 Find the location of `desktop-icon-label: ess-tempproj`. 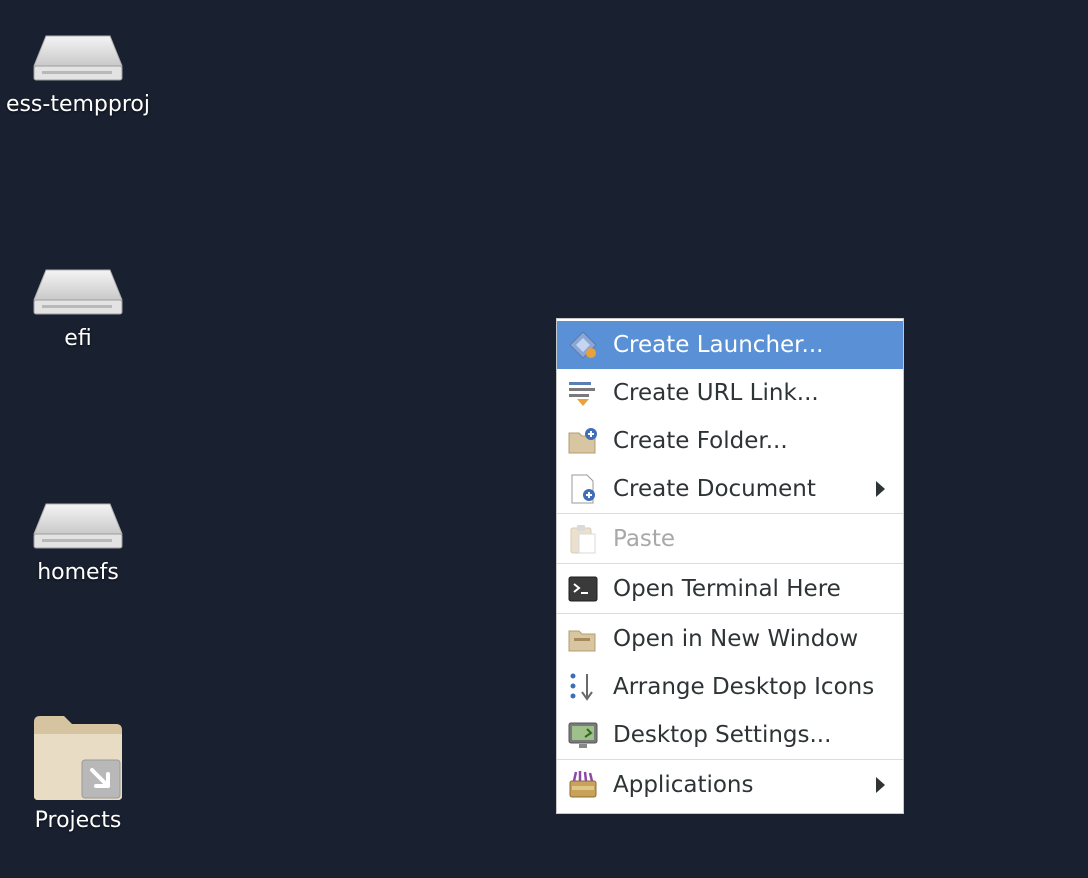

desktop-icon-label: ess-tempproj is located at coordinates (77, 104).